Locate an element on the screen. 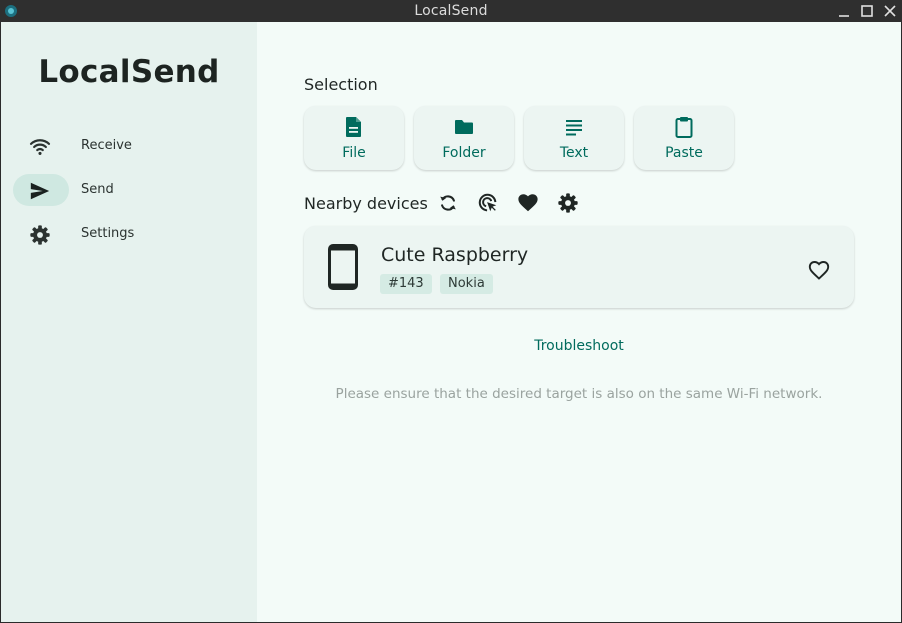 The height and width of the screenshot is (623, 902). window-title: LocalSend is located at coordinates (451, 11).